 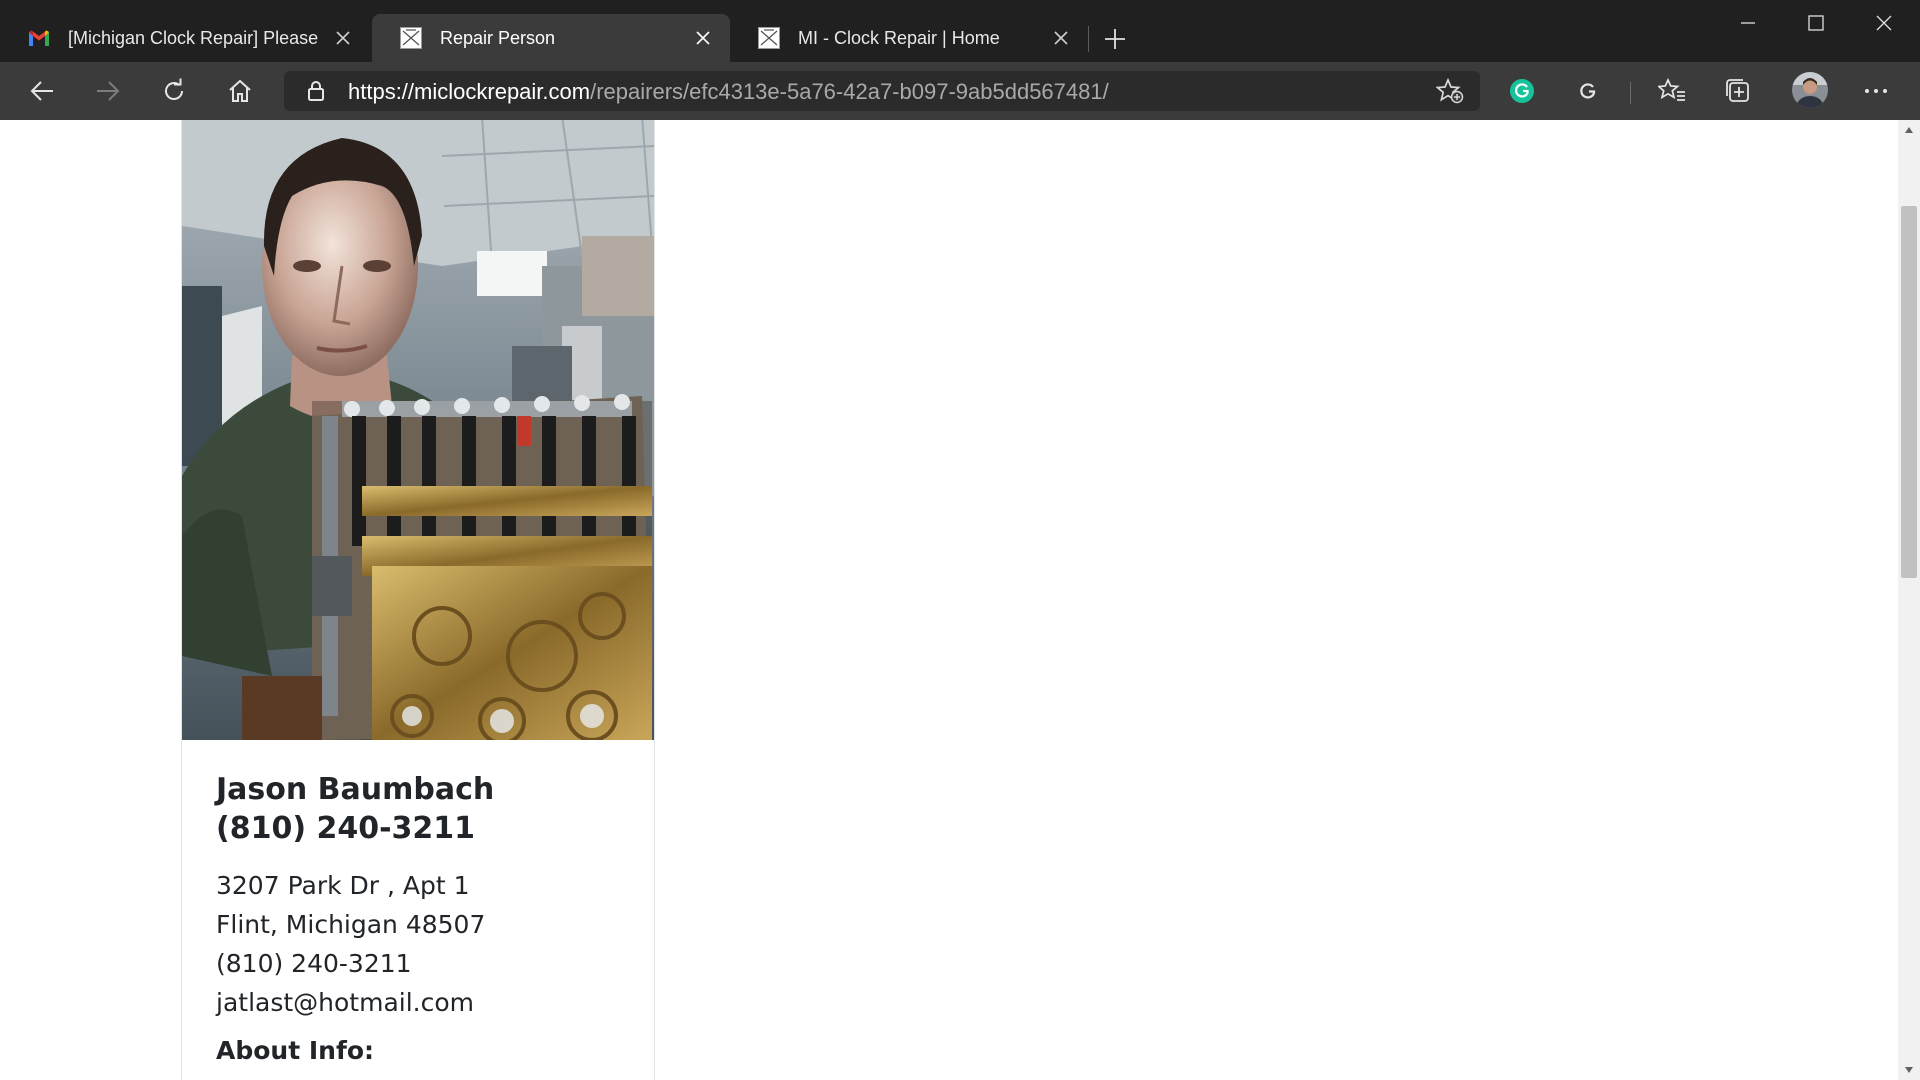 What do you see at coordinates (1672, 91) in the screenshot?
I see `favorites-icon` at bounding box center [1672, 91].